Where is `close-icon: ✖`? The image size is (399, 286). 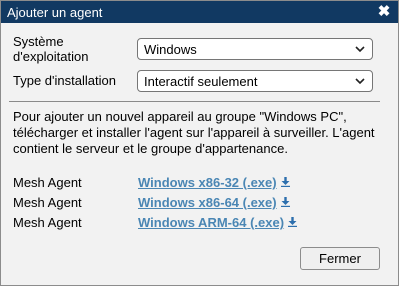
close-icon: ✖ is located at coordinates (384, 11).